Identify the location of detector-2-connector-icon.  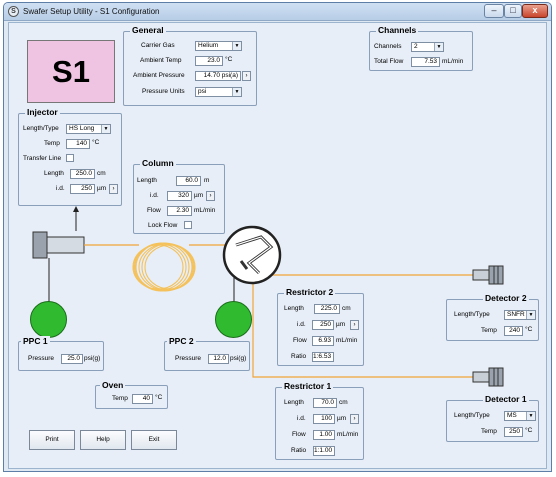
(488, 275).